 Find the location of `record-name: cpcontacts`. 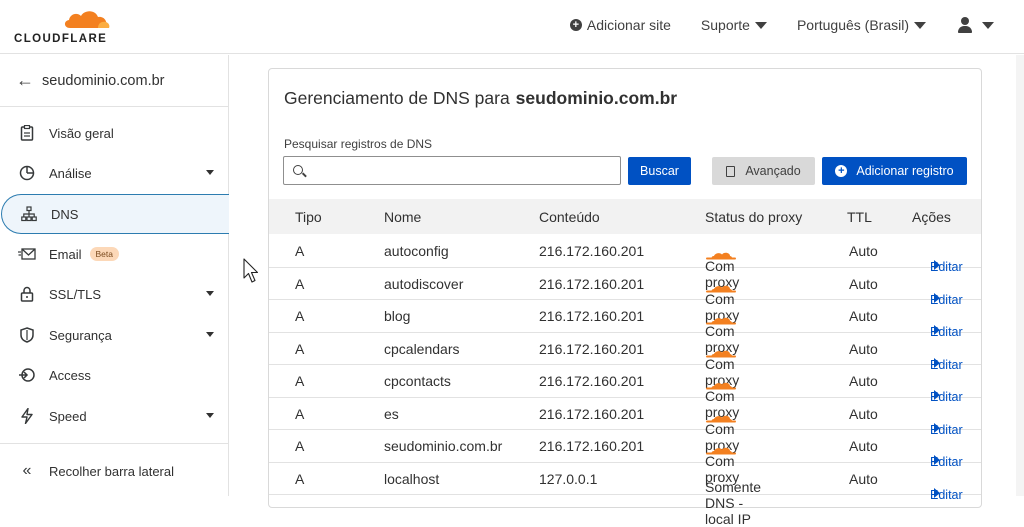

record-name: cpcontacts is located at coordinates (417, 381).